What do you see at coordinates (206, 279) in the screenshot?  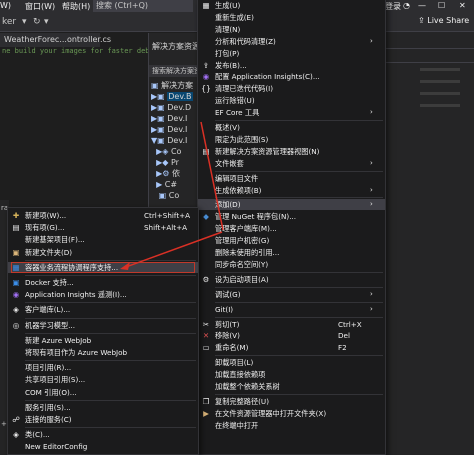 I see `gear-icon: ⚙` at bounding box center [206, 279].